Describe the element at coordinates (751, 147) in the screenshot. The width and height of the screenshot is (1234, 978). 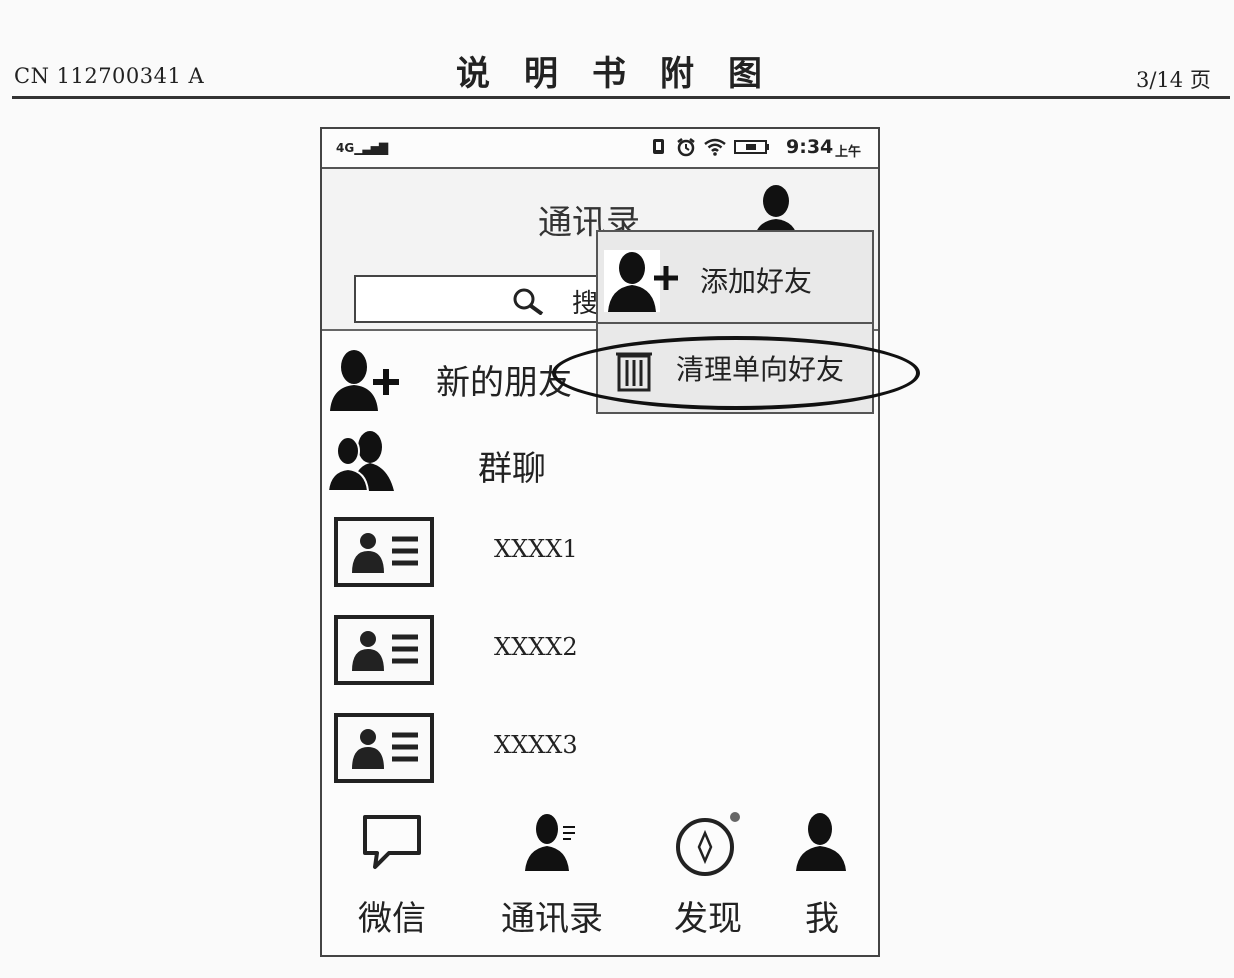
I see `battery-icon` at that location.